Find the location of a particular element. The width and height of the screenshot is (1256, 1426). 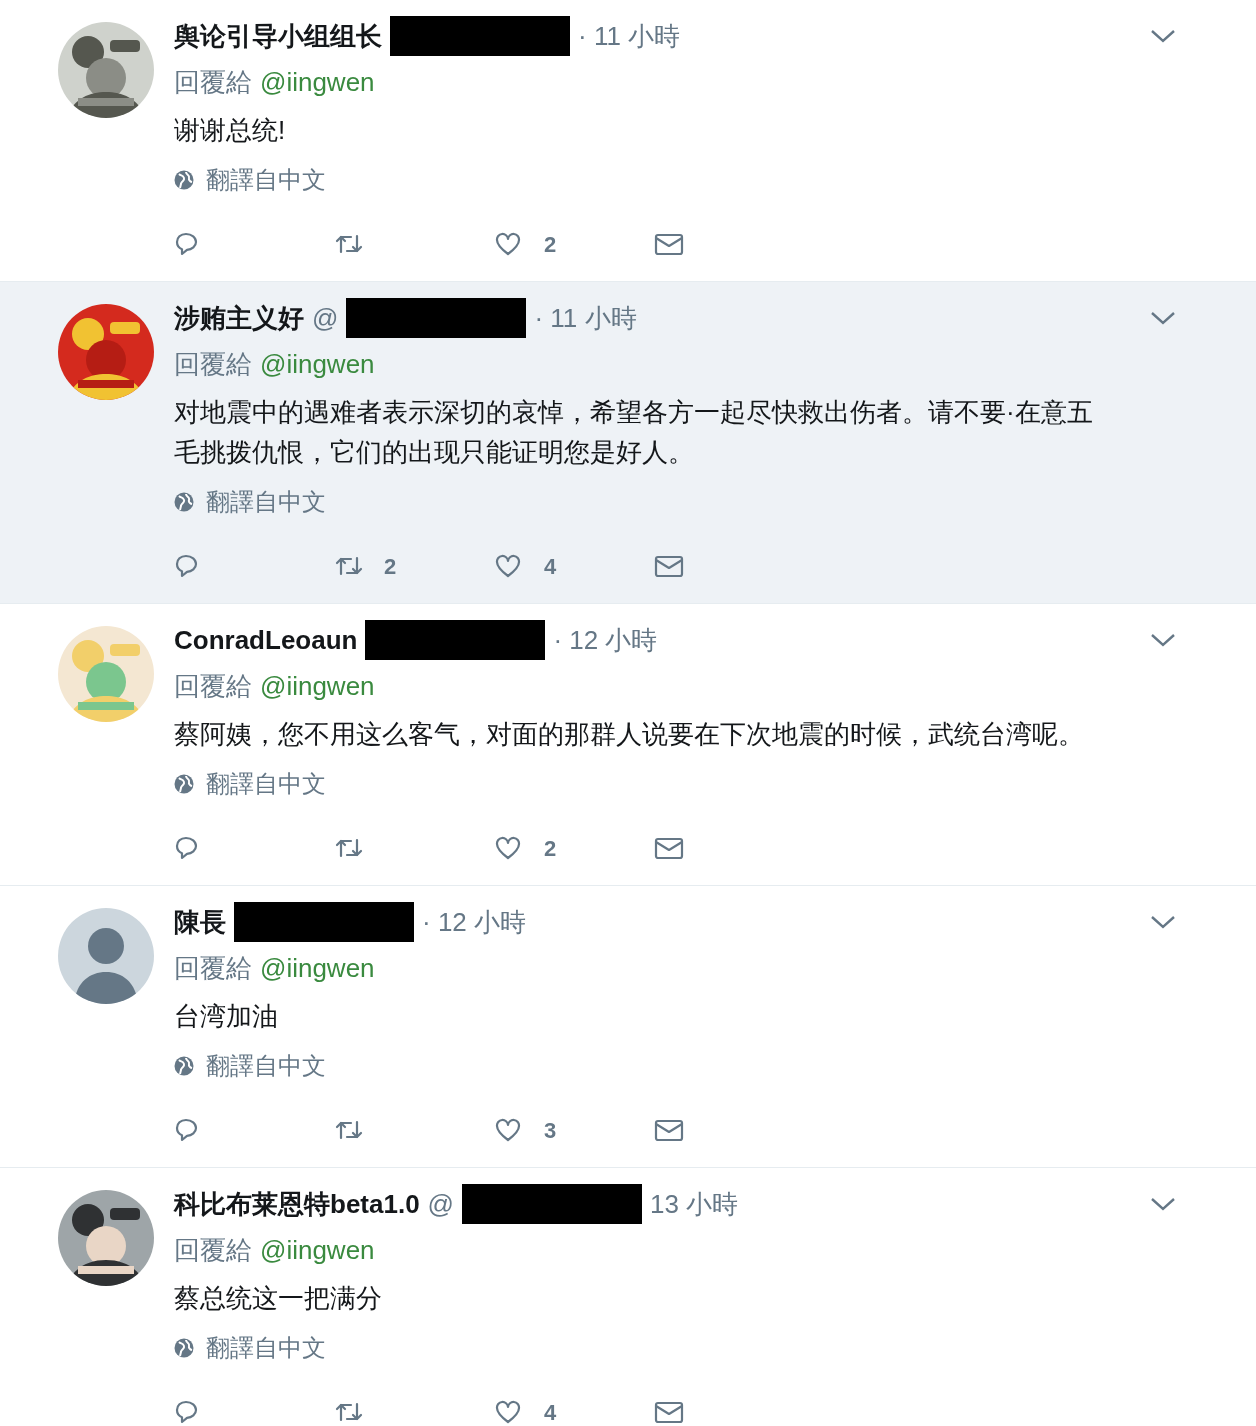

user-name: 科比布莱恩特beta1.0 is located at coordinates (297, 1204).